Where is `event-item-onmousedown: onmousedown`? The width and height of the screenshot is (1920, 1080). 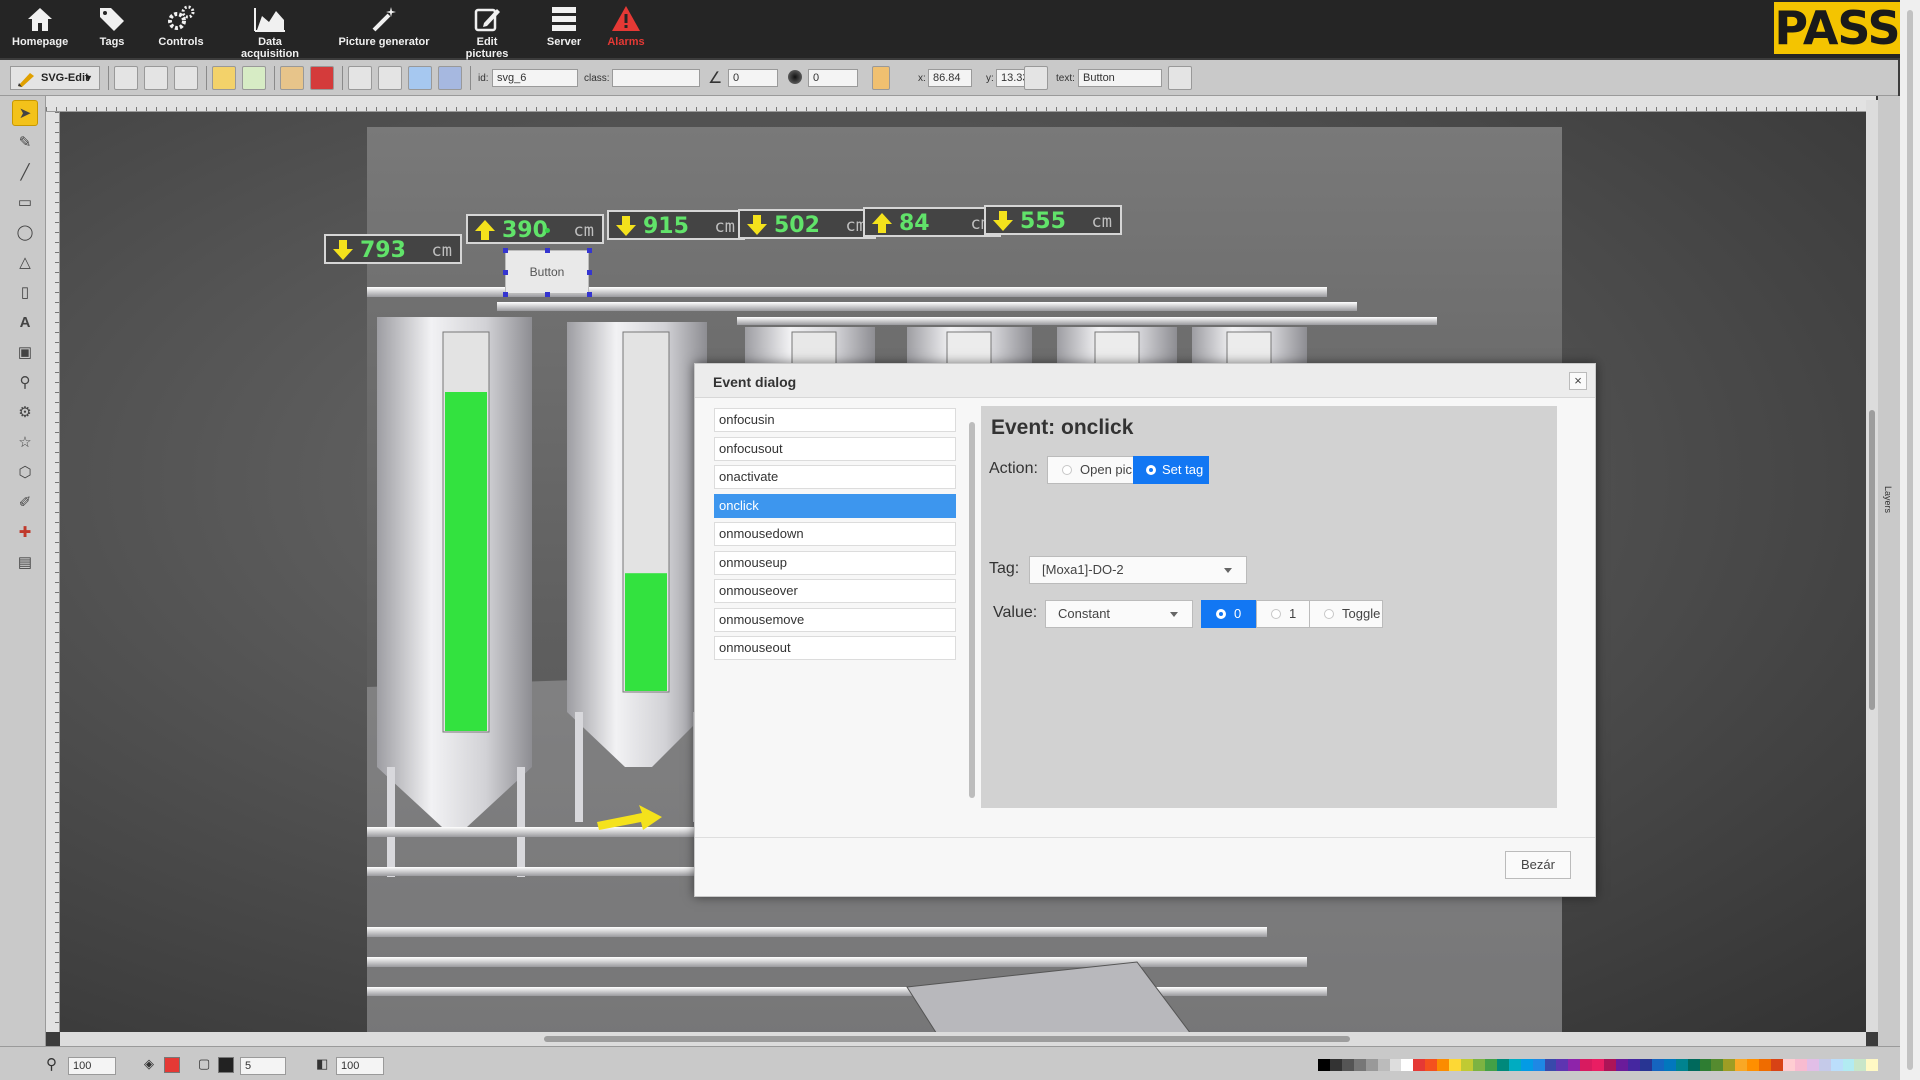 event-item-onmousedown: onmousedown is located at coordinates (835, 534).